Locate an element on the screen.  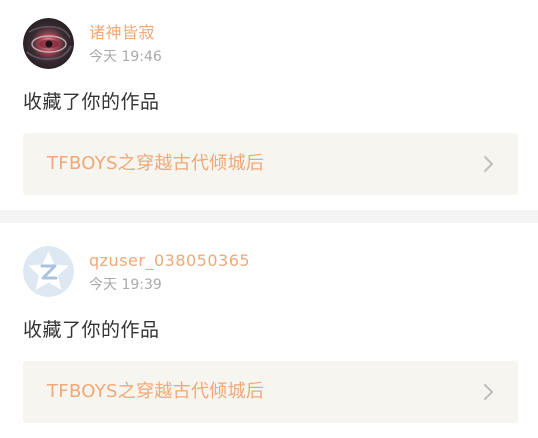
eye-art-avatar-icon is located at coordinates (48, 43).